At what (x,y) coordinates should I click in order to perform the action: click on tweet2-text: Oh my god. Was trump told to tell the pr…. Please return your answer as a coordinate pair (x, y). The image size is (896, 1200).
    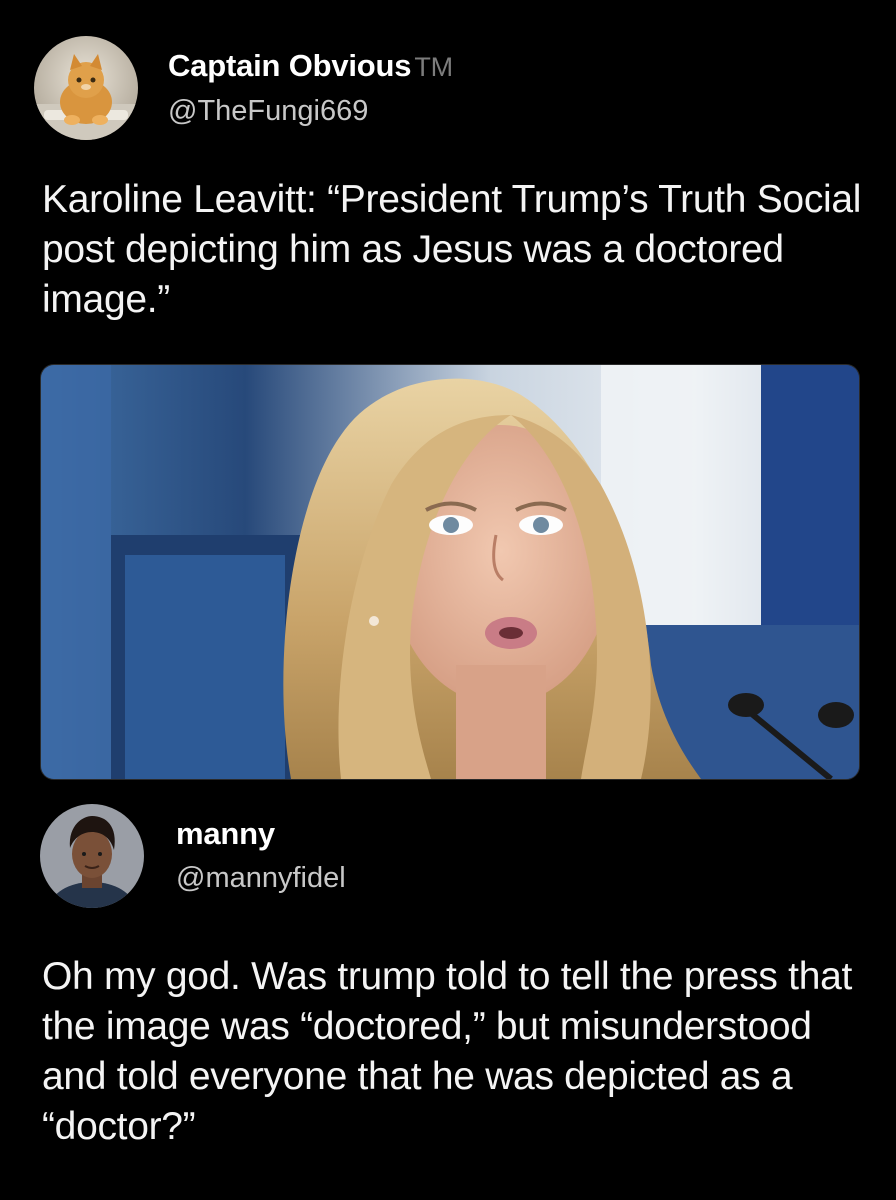
    Looking at the image, I should click on (447, 1051).